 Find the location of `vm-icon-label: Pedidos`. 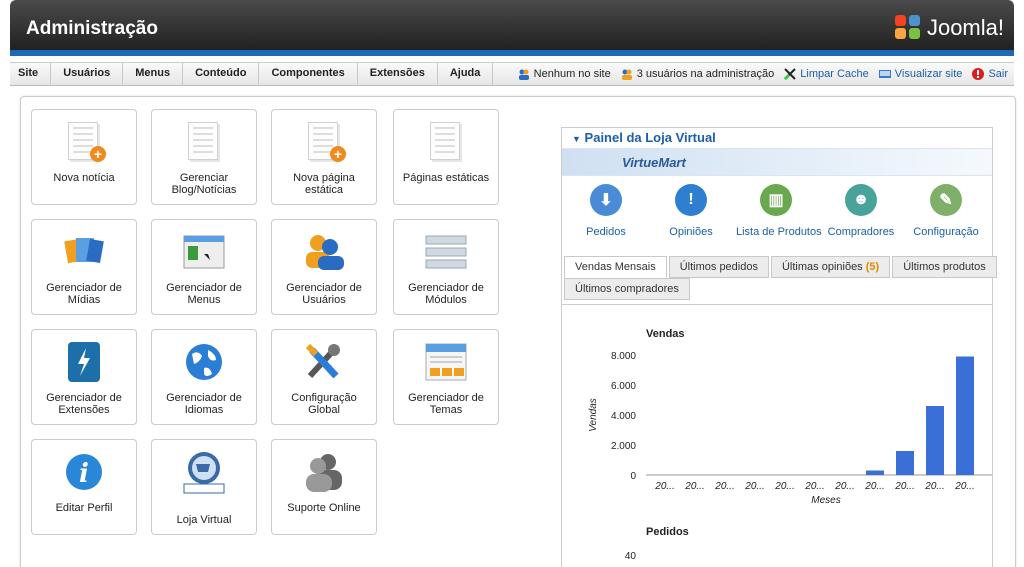

vm-icon-label: Pedidos is located at coordinates (606, 232).